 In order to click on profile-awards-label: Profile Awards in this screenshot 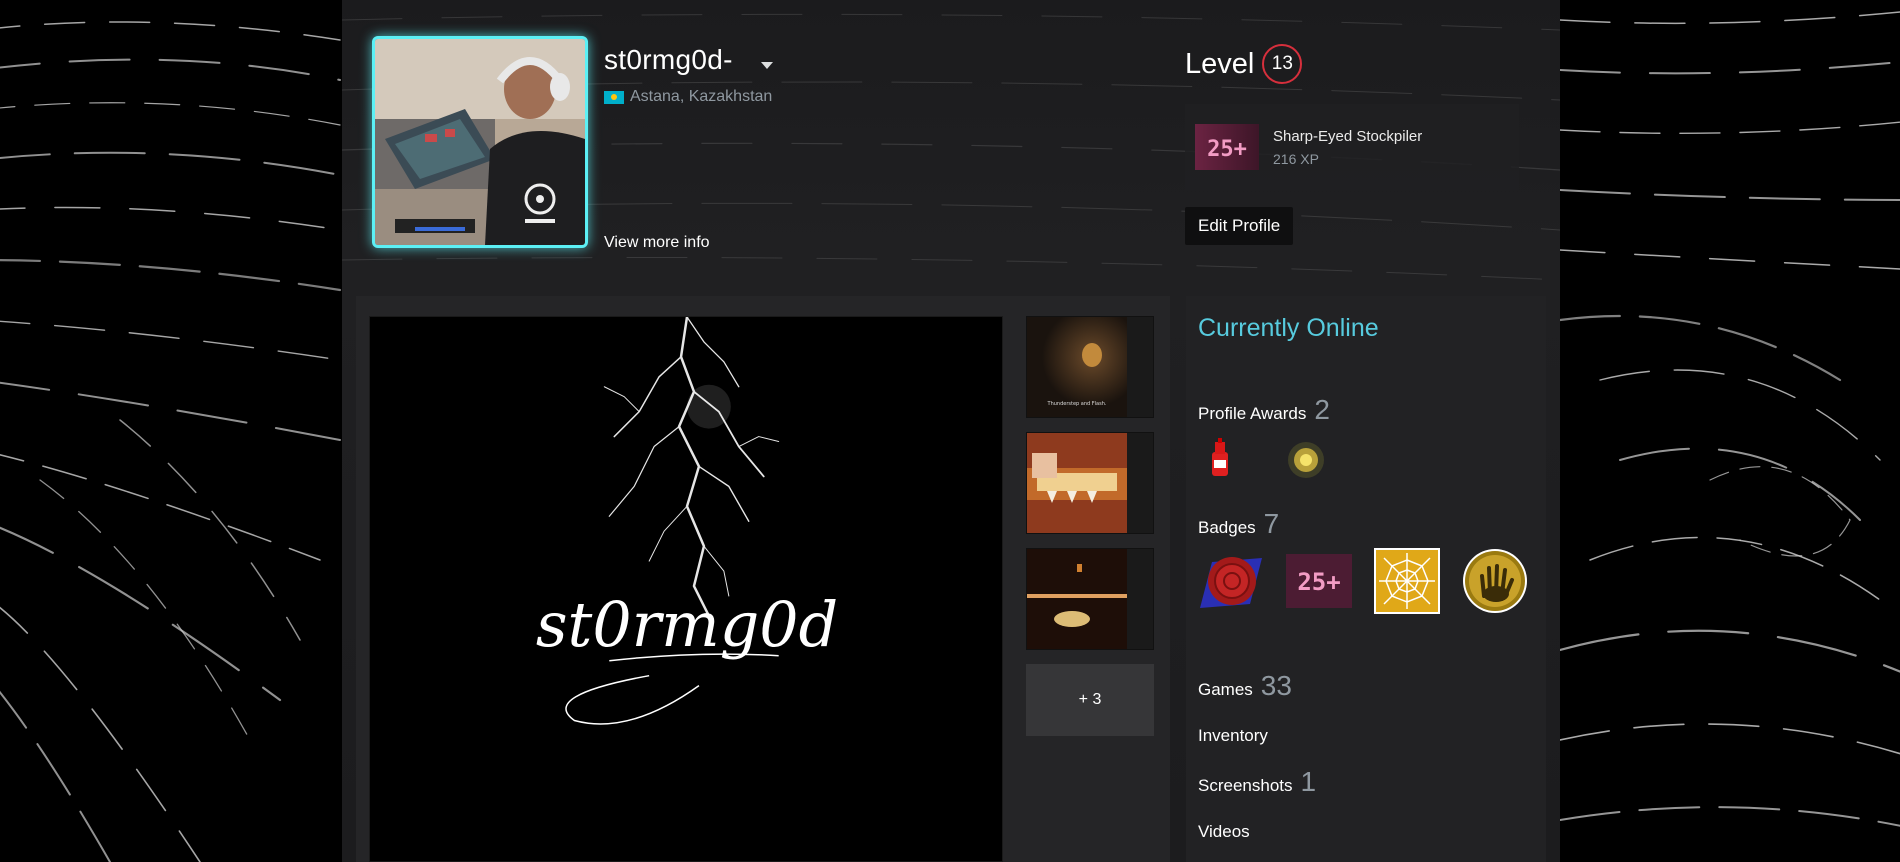, I will do `click(1252, 413)`.